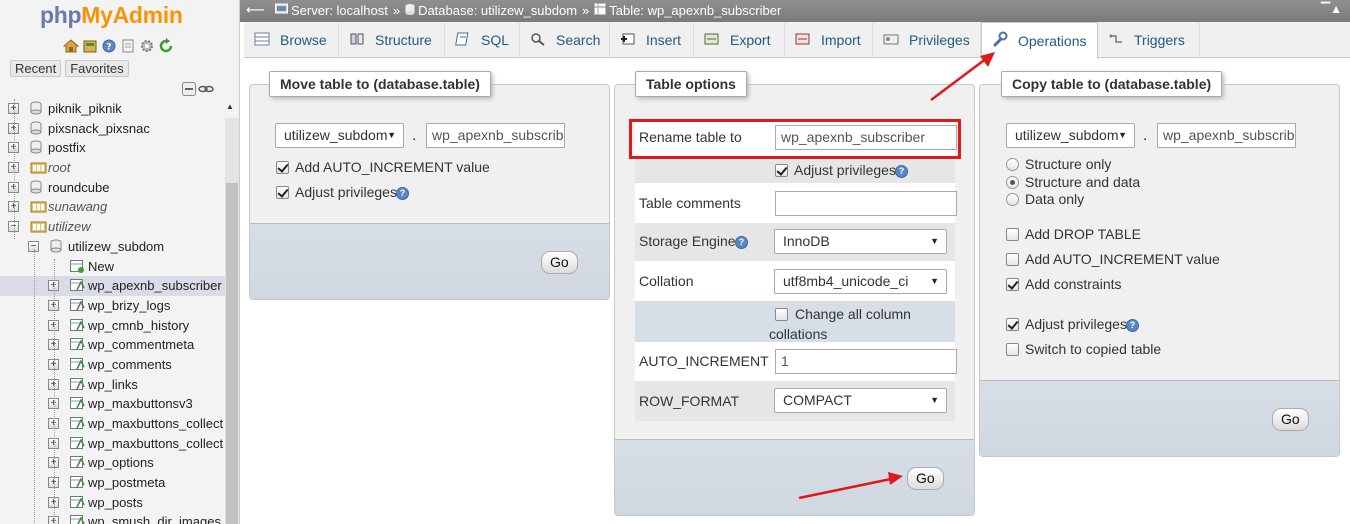 This screenshot has width=1350, height=524. What do you see at coordinates (291, 40) in the screenshot?
I see `tab-browse: Browse` at bounding box center [291, 40].